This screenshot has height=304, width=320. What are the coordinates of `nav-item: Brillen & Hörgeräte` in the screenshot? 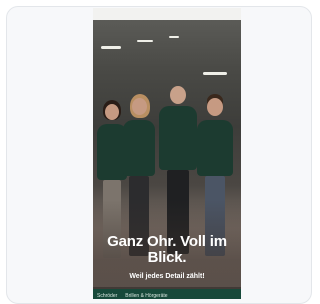 It's located at (146, 296).